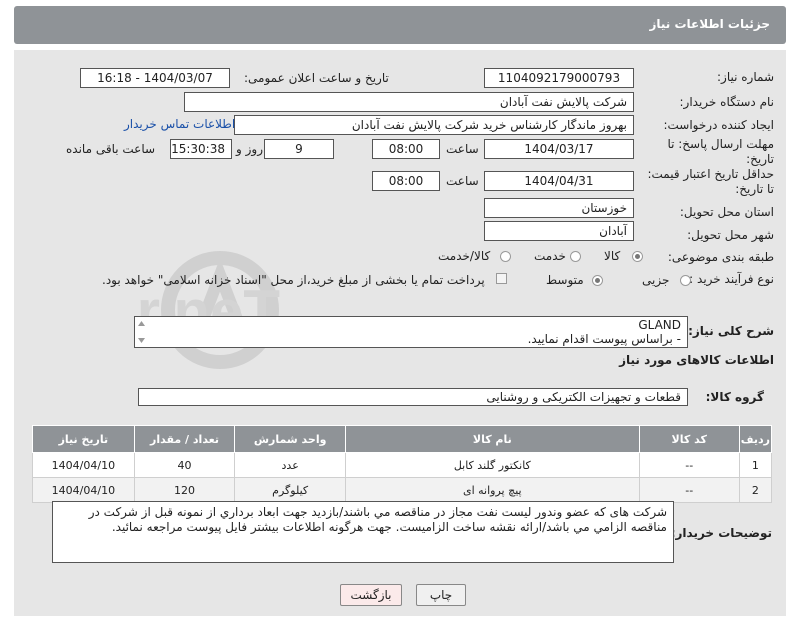 This screenshot has width=788, height=620. Describe the element at coordinates (755, 439) in the screenshot. I see `col-row: ردیف` at that location.